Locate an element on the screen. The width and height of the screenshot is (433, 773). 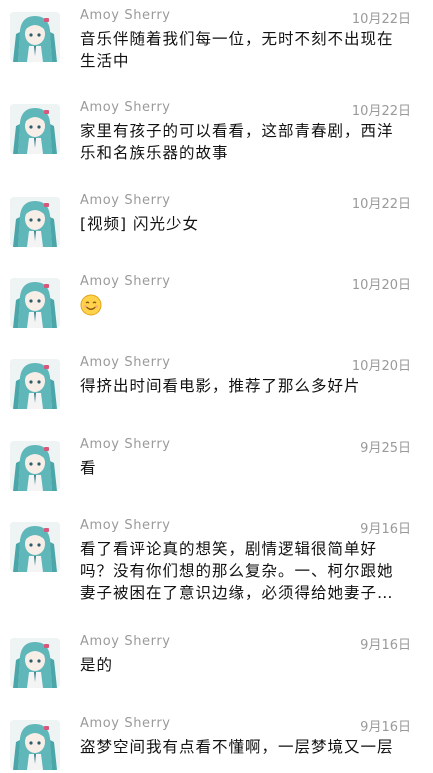
comment-date: 9月25日 is located at coordinates (385, 448).